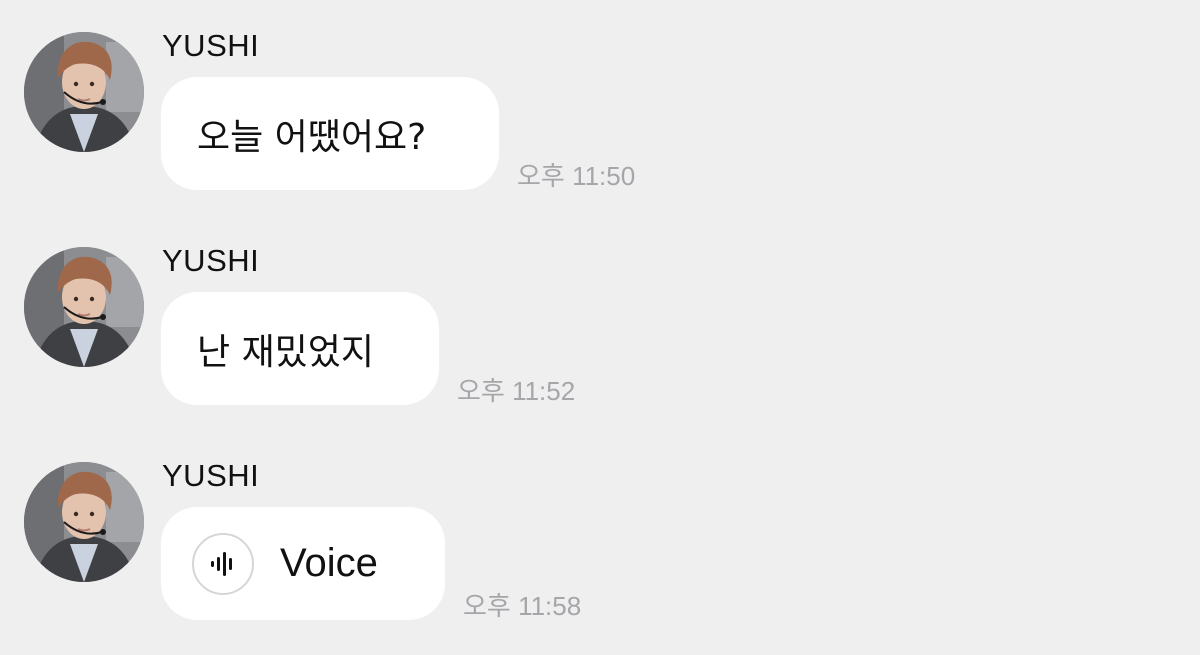  I want to click on message-text: 난 재밌었지, so click(286, 352).